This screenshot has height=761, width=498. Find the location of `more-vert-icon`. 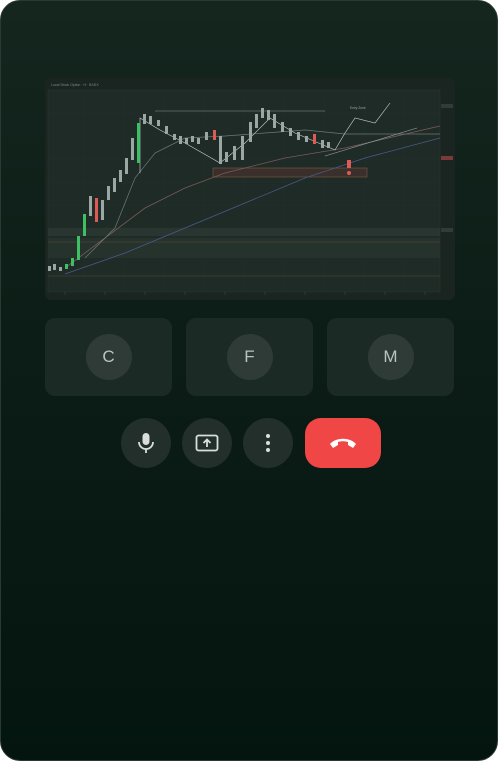

more-vert-icon is located at coordinates (268, 443).